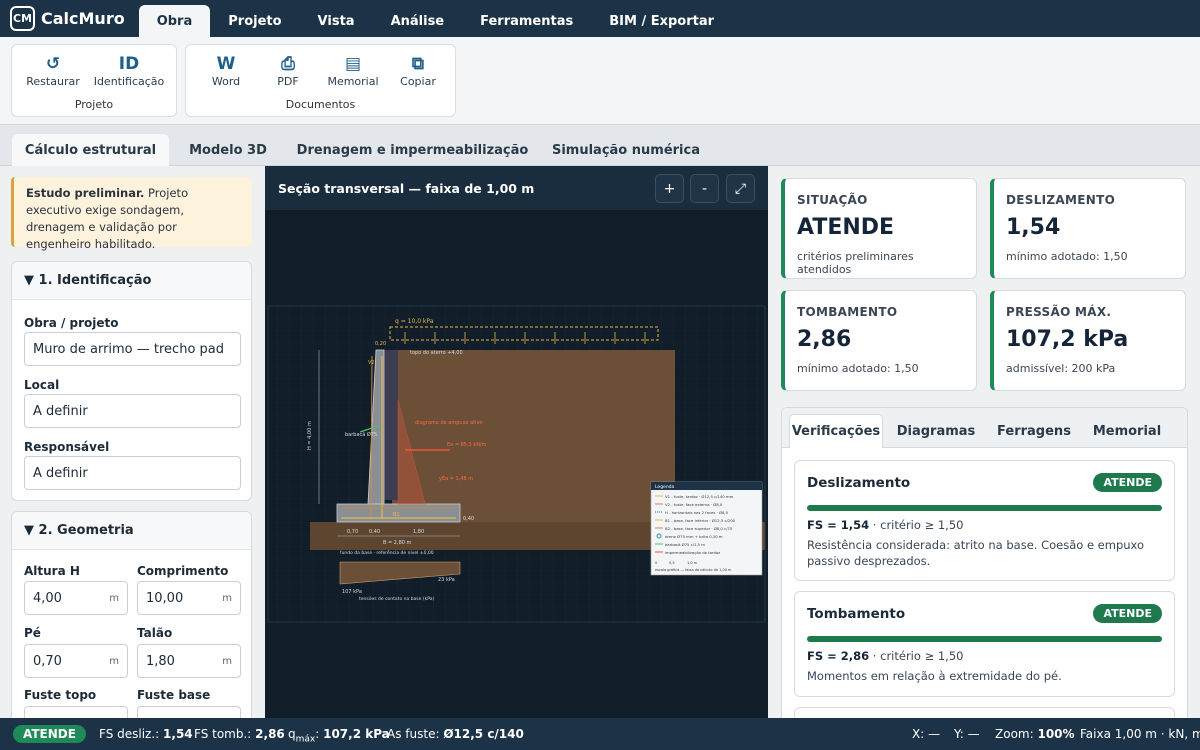 This screenshot has width=1200, height=750. What do you see at coordinates (254, 21) in the screenshot?
I see `menu-projeto: Projeto` at bounding box center [254, 21].